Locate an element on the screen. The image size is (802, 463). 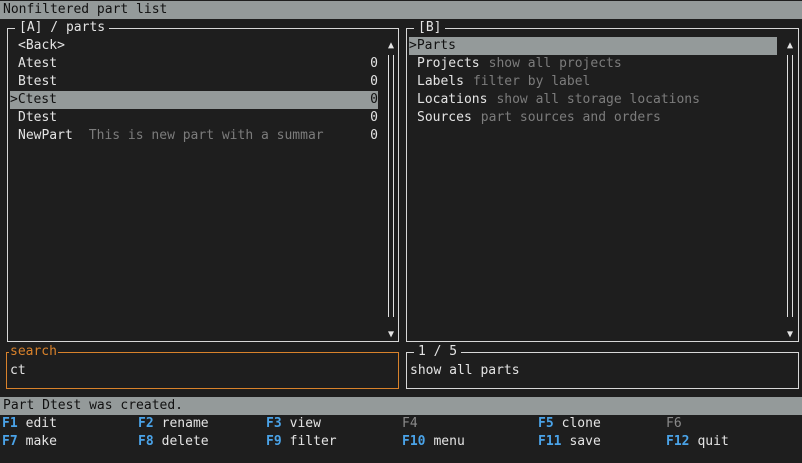
list-item: >Ctest 0 is located at coordinates (194, 100).